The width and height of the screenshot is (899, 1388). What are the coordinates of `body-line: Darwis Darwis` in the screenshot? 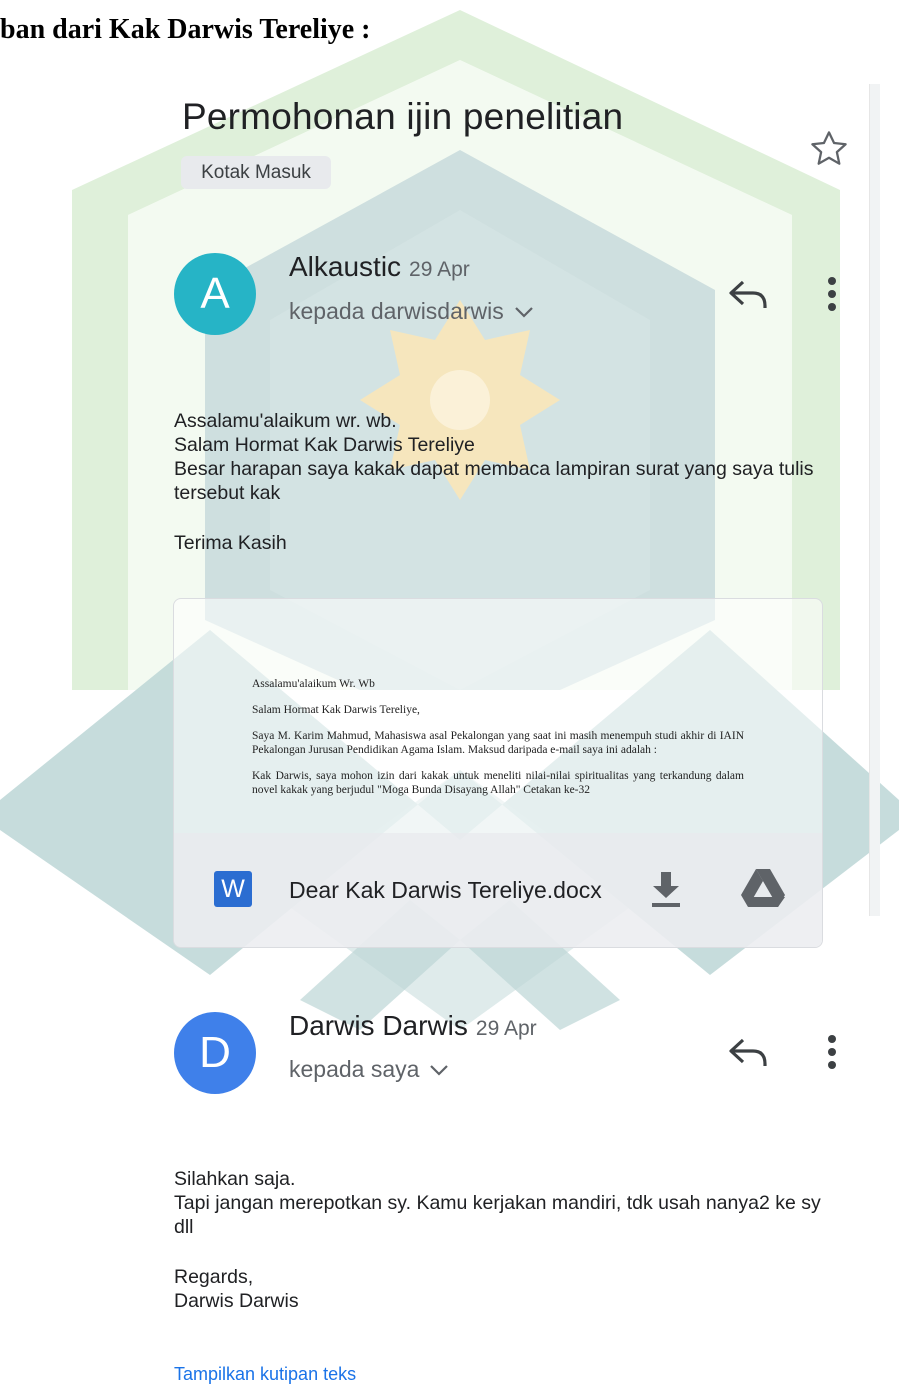 It's located at (236, 1301).